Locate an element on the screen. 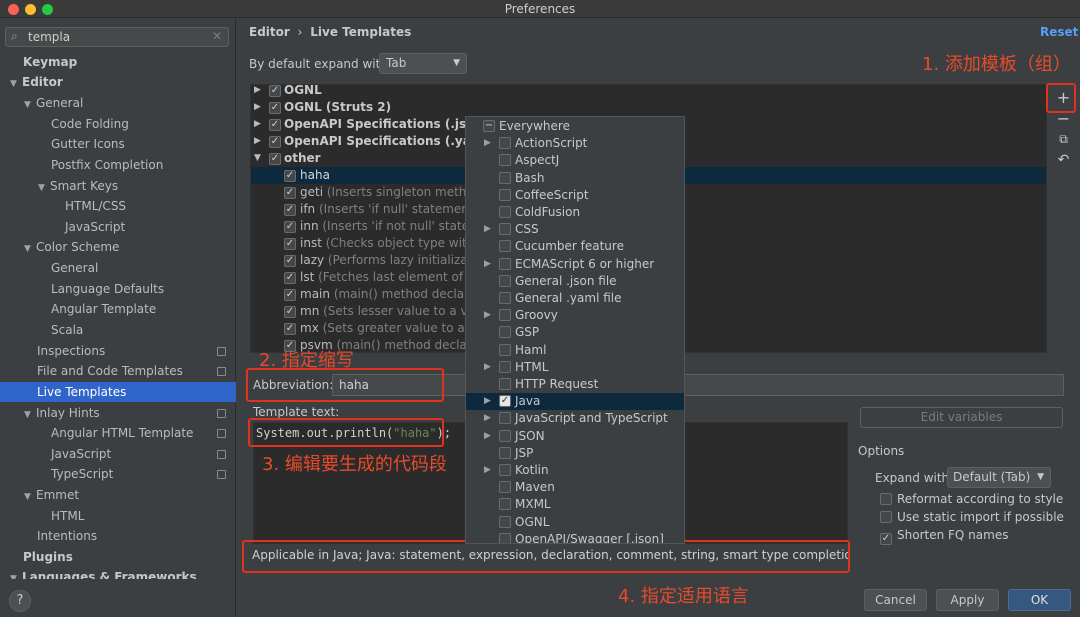 The height and width of the screenshot is (617, 1080). context-item: HTTP Request is located at coordinates (575, 384).